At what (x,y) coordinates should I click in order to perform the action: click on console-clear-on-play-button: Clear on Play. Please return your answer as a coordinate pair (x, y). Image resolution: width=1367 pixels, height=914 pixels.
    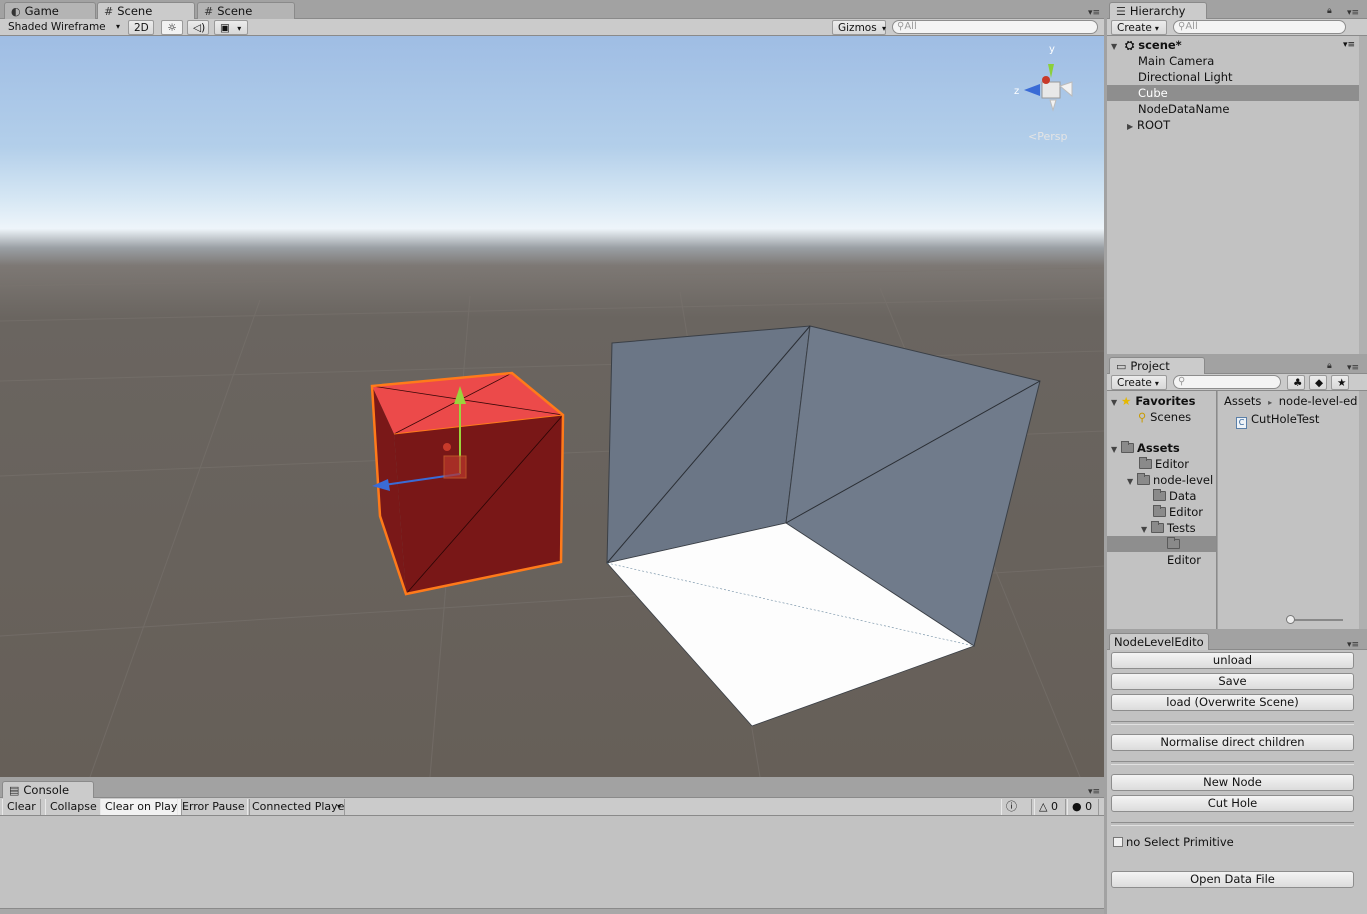
    Looking at the image, I should click on (141, 807).